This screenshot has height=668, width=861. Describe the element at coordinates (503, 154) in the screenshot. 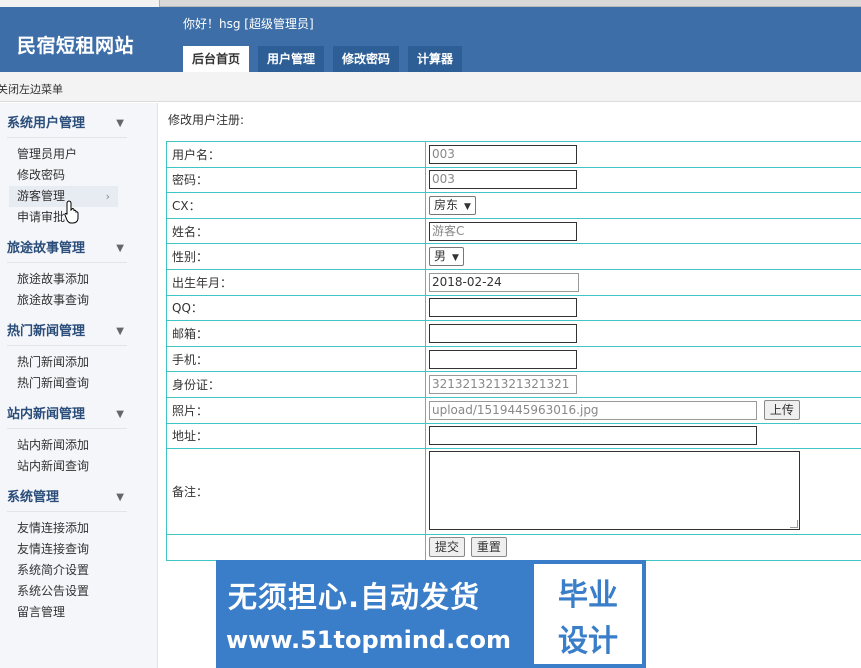

I see `username-input: 003` at that location.